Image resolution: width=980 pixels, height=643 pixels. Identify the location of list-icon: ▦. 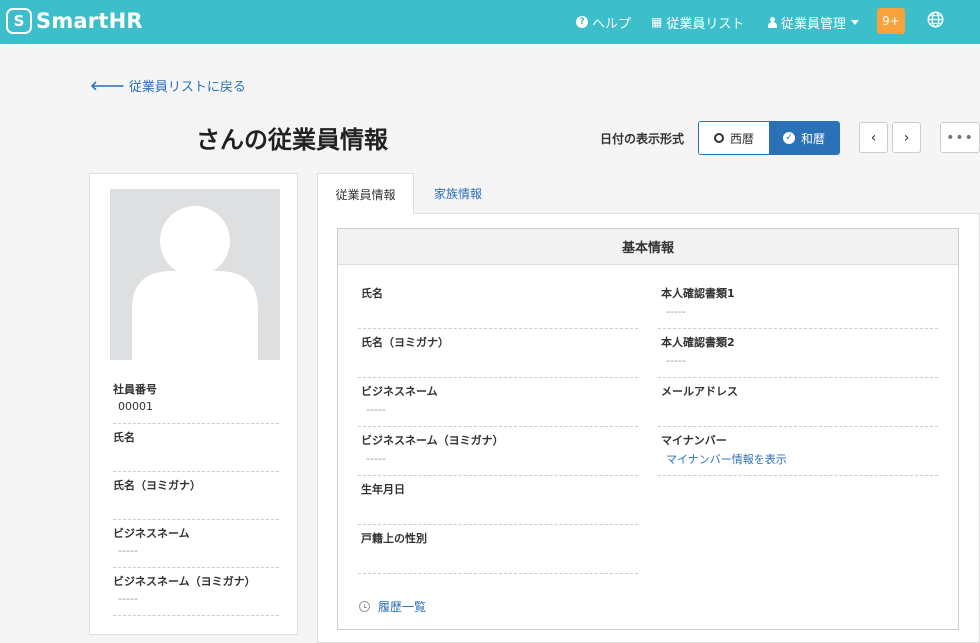
(657, 22).